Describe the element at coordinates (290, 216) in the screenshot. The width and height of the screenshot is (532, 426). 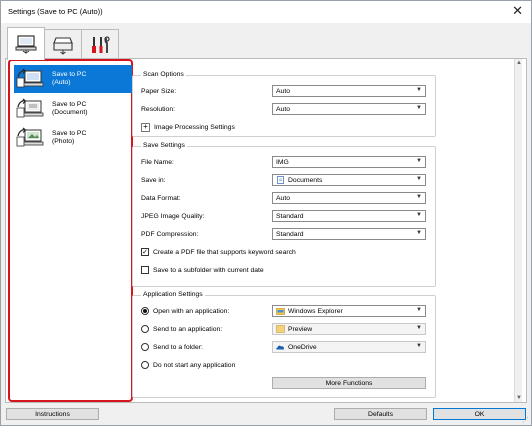
I see `jpeg-quality-value: Standard` at that location.